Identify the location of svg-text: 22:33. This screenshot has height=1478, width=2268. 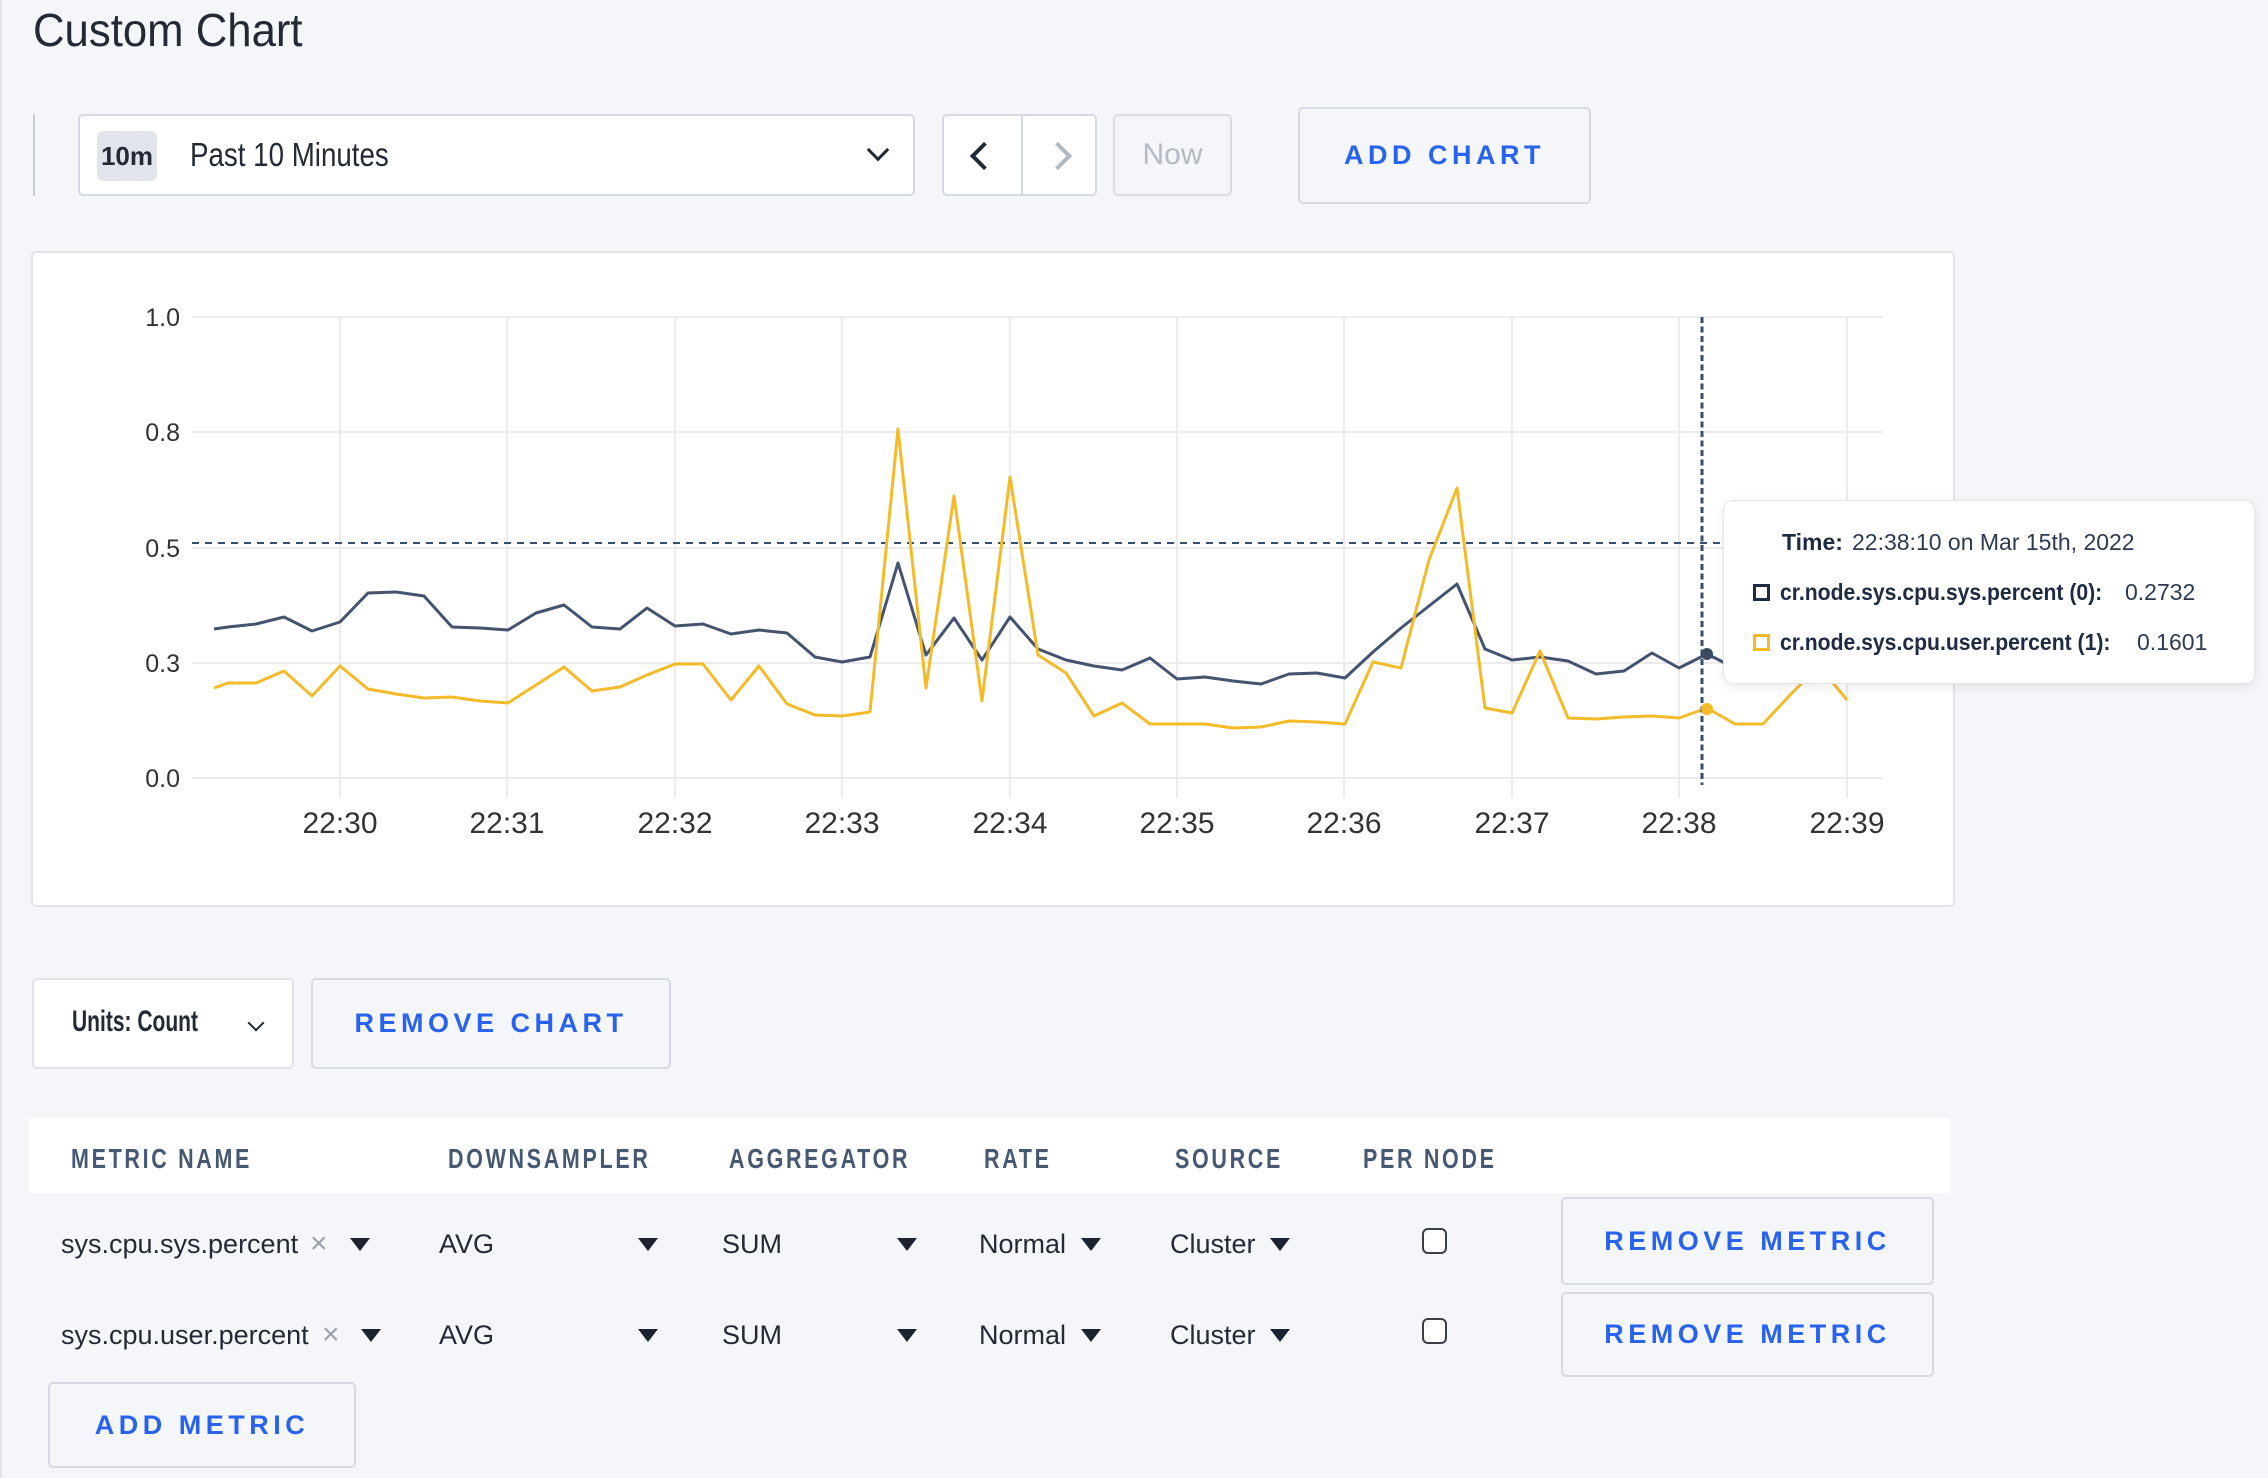
(841, 823).